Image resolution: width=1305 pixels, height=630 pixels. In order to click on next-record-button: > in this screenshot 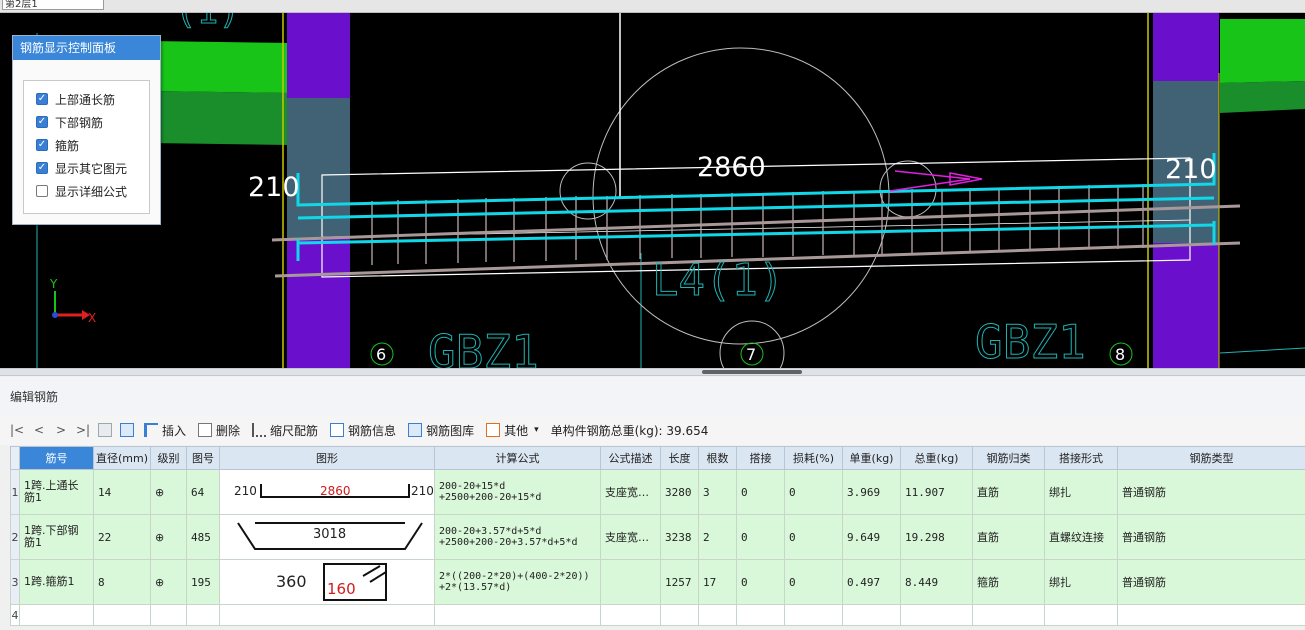, I will do `click(61, 430)`.